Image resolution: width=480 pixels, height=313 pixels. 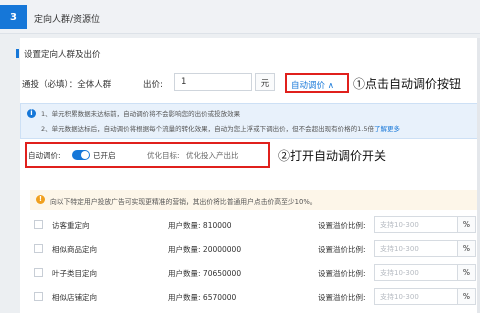 I want to click on row-name: 相似店铺定向, so click(x=74, y=297).